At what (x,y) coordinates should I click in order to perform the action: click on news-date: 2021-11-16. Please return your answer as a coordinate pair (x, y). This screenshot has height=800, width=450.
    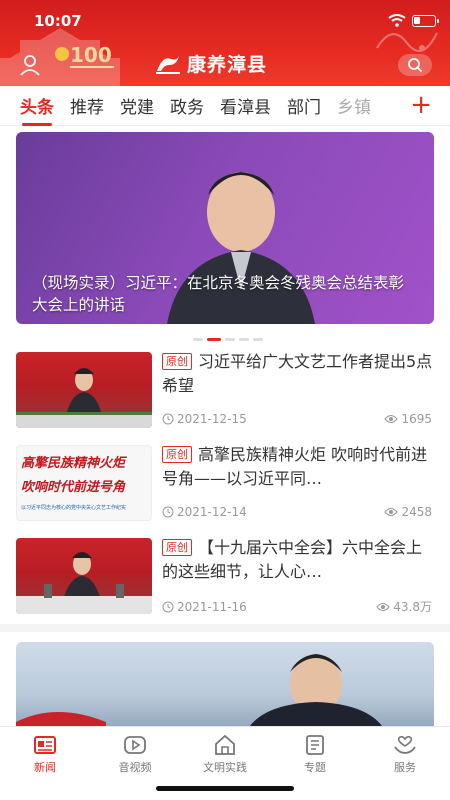
    Looking at the image, I should click on (212, 606).